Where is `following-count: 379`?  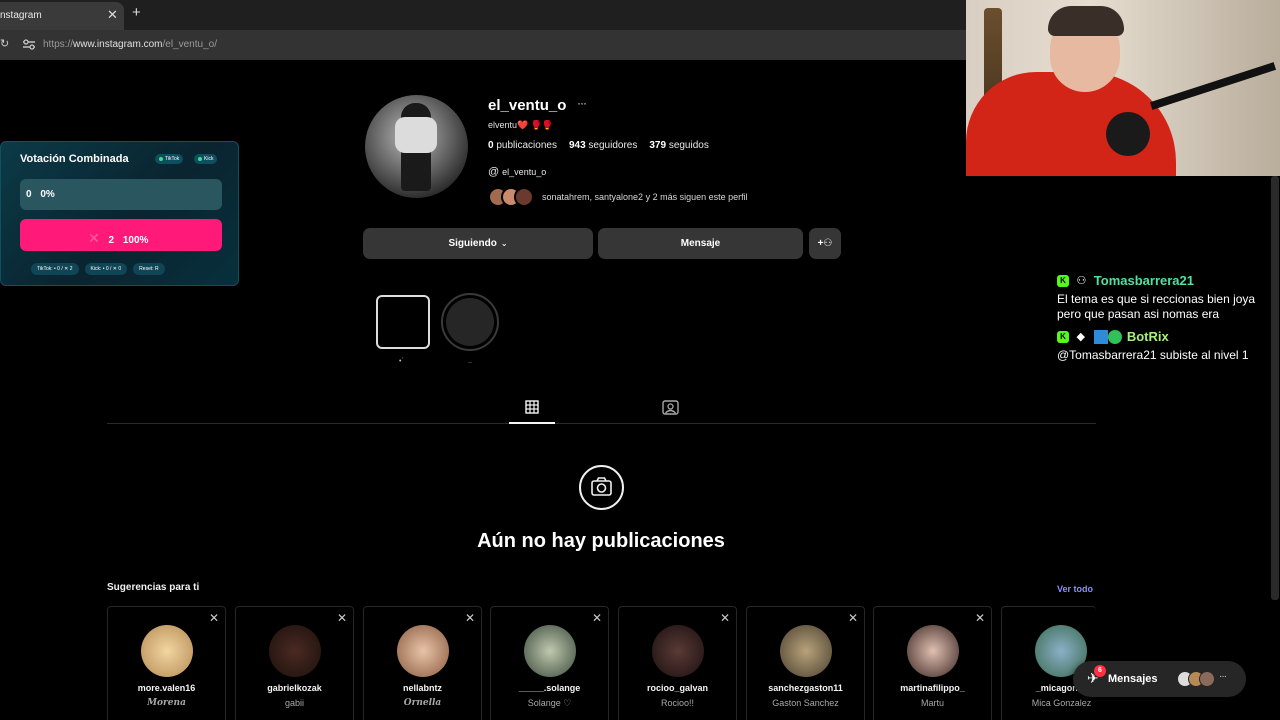 following-count: 379 is located at coordinates (658, 145).